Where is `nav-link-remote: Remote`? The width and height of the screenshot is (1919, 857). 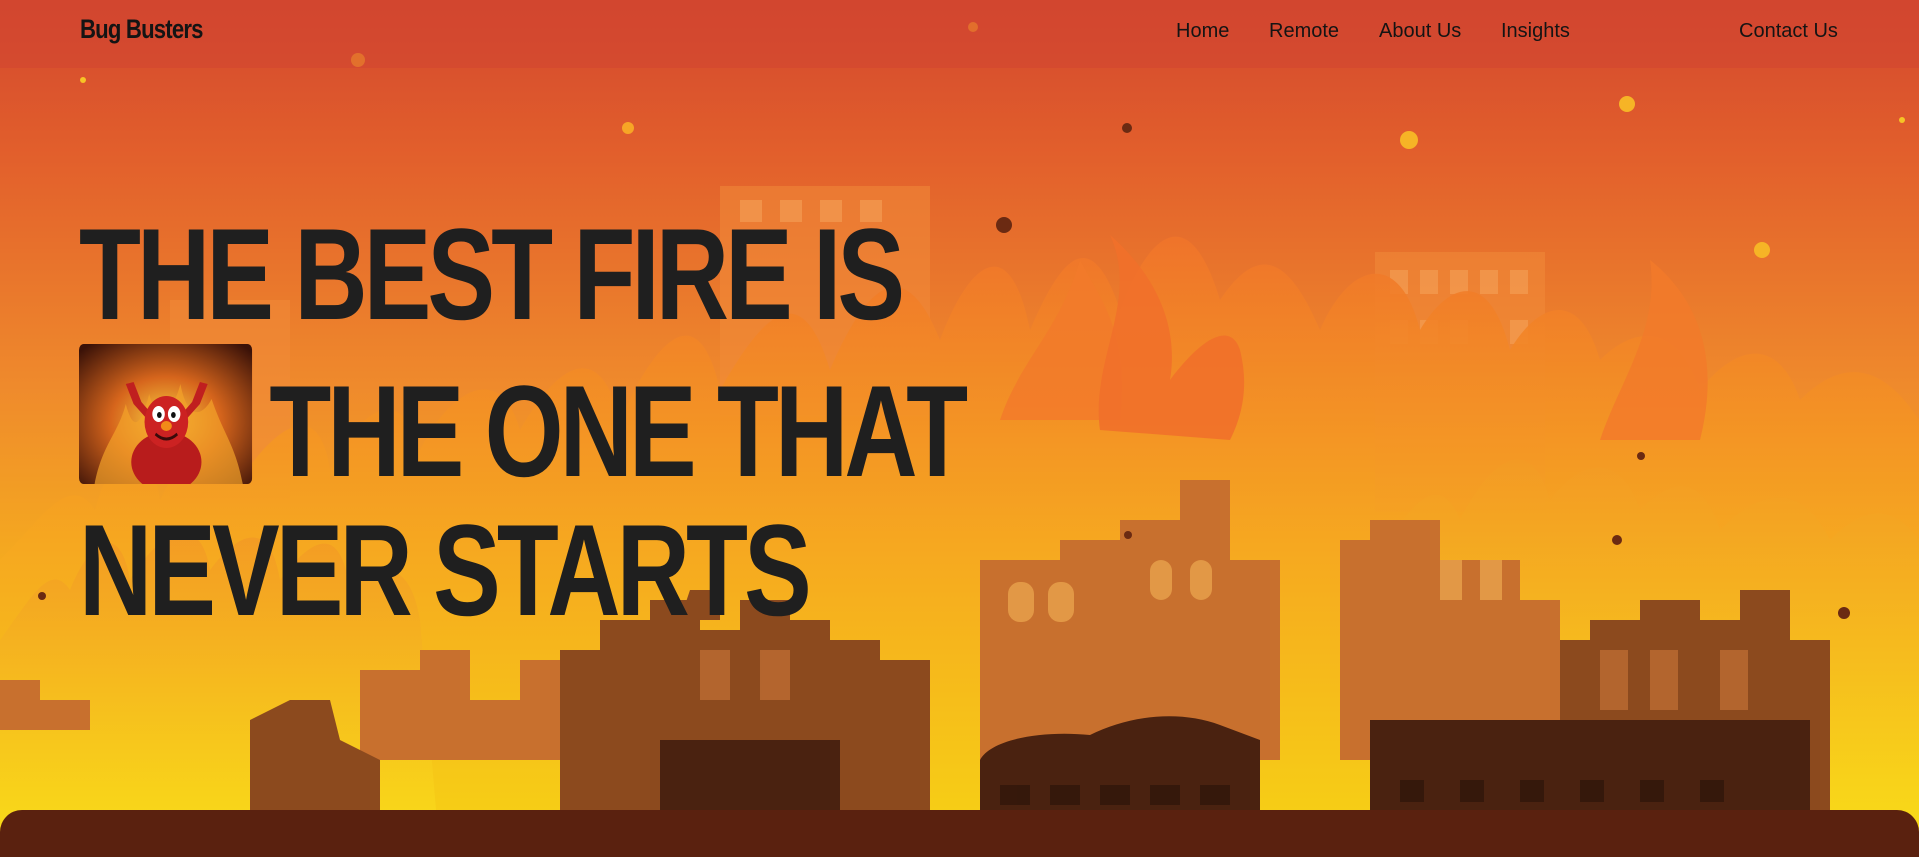
nav-link-remote: Remote is located at coordinates (1304, 31).